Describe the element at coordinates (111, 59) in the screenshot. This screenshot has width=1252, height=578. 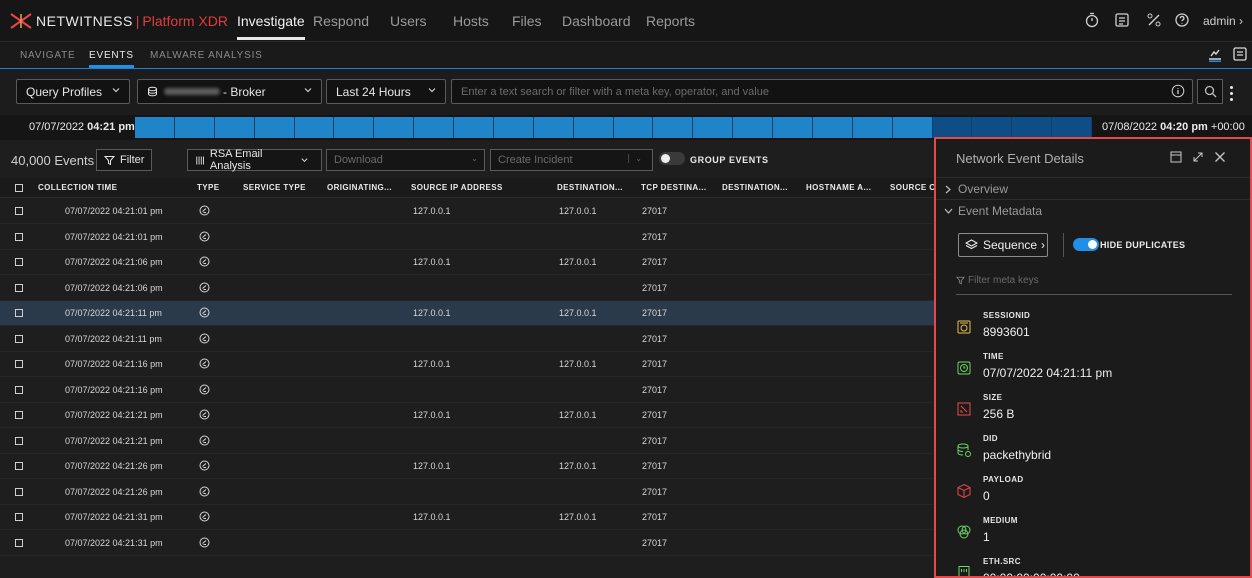
I see `tab-events: EVENTS` at that location.